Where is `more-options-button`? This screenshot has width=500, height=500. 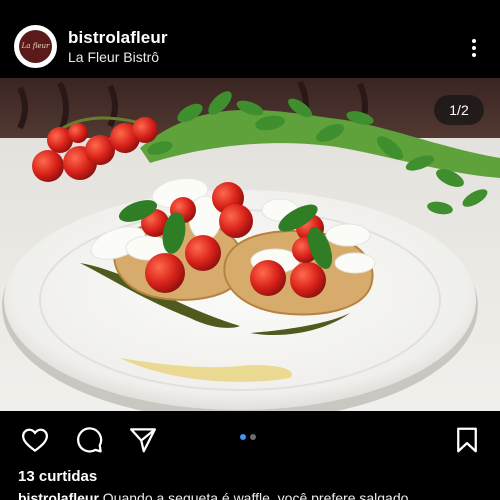
more-options-button is located at coordinates (474, 48).